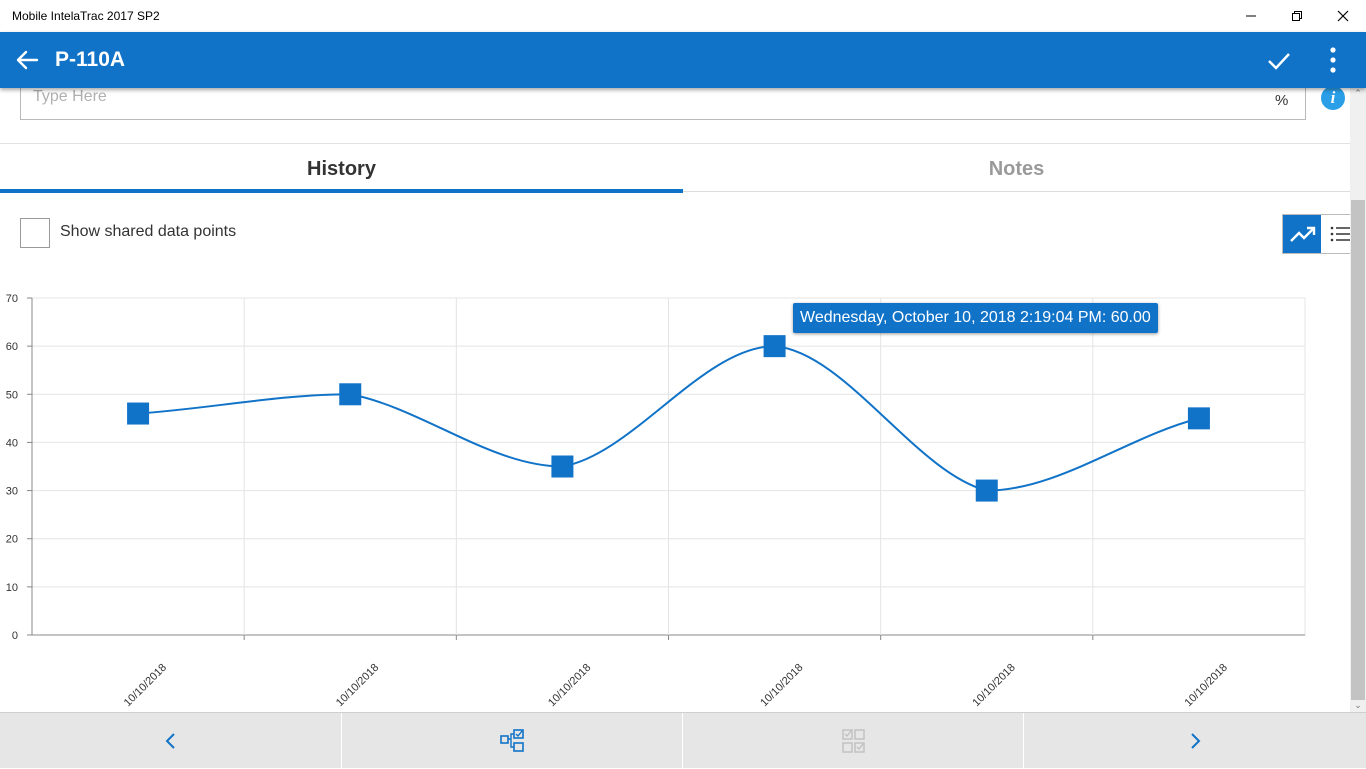 Image resolution: width=1366 pixels, height=769 pixels. Describe the element at coordinates (1282, 100) in the screenshot. I see `unit-label: %` at that location.